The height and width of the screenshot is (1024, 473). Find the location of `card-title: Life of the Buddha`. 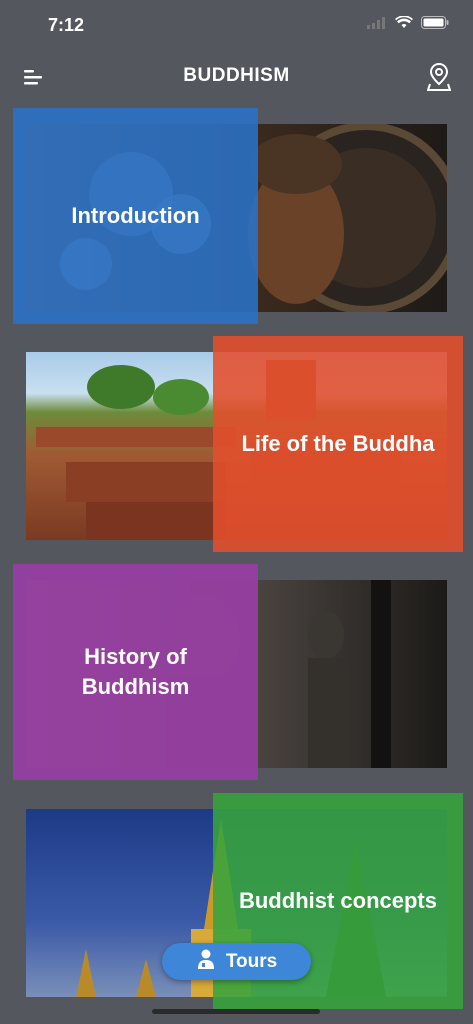

card-title: Life of the Buddha is located at coordinates (338, 444).